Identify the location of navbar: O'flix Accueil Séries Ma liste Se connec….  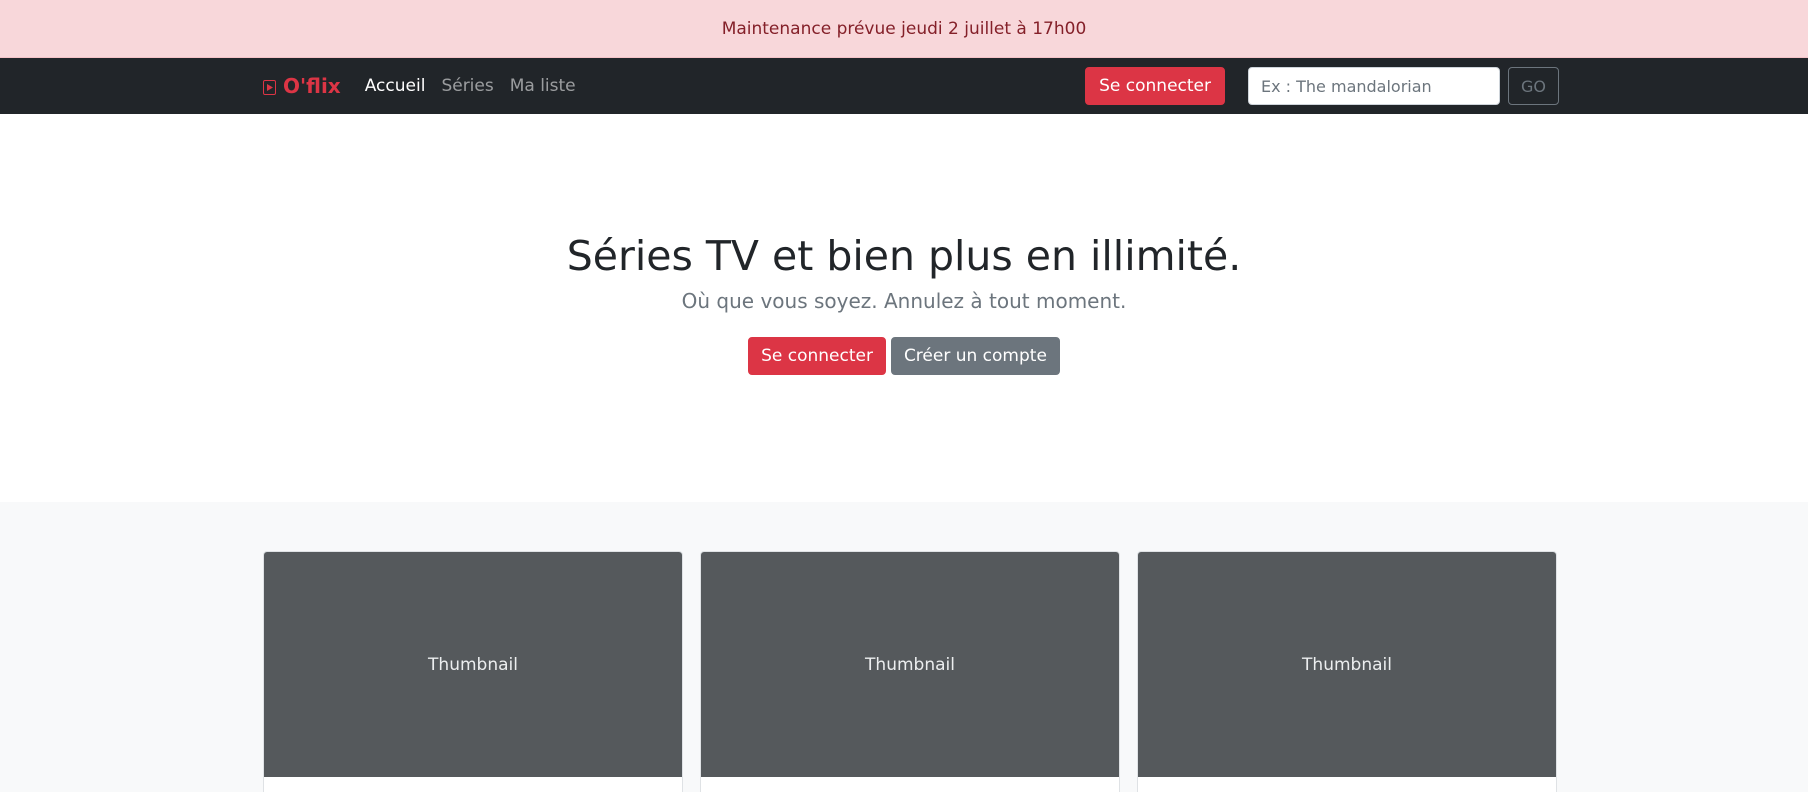
(904, 86).